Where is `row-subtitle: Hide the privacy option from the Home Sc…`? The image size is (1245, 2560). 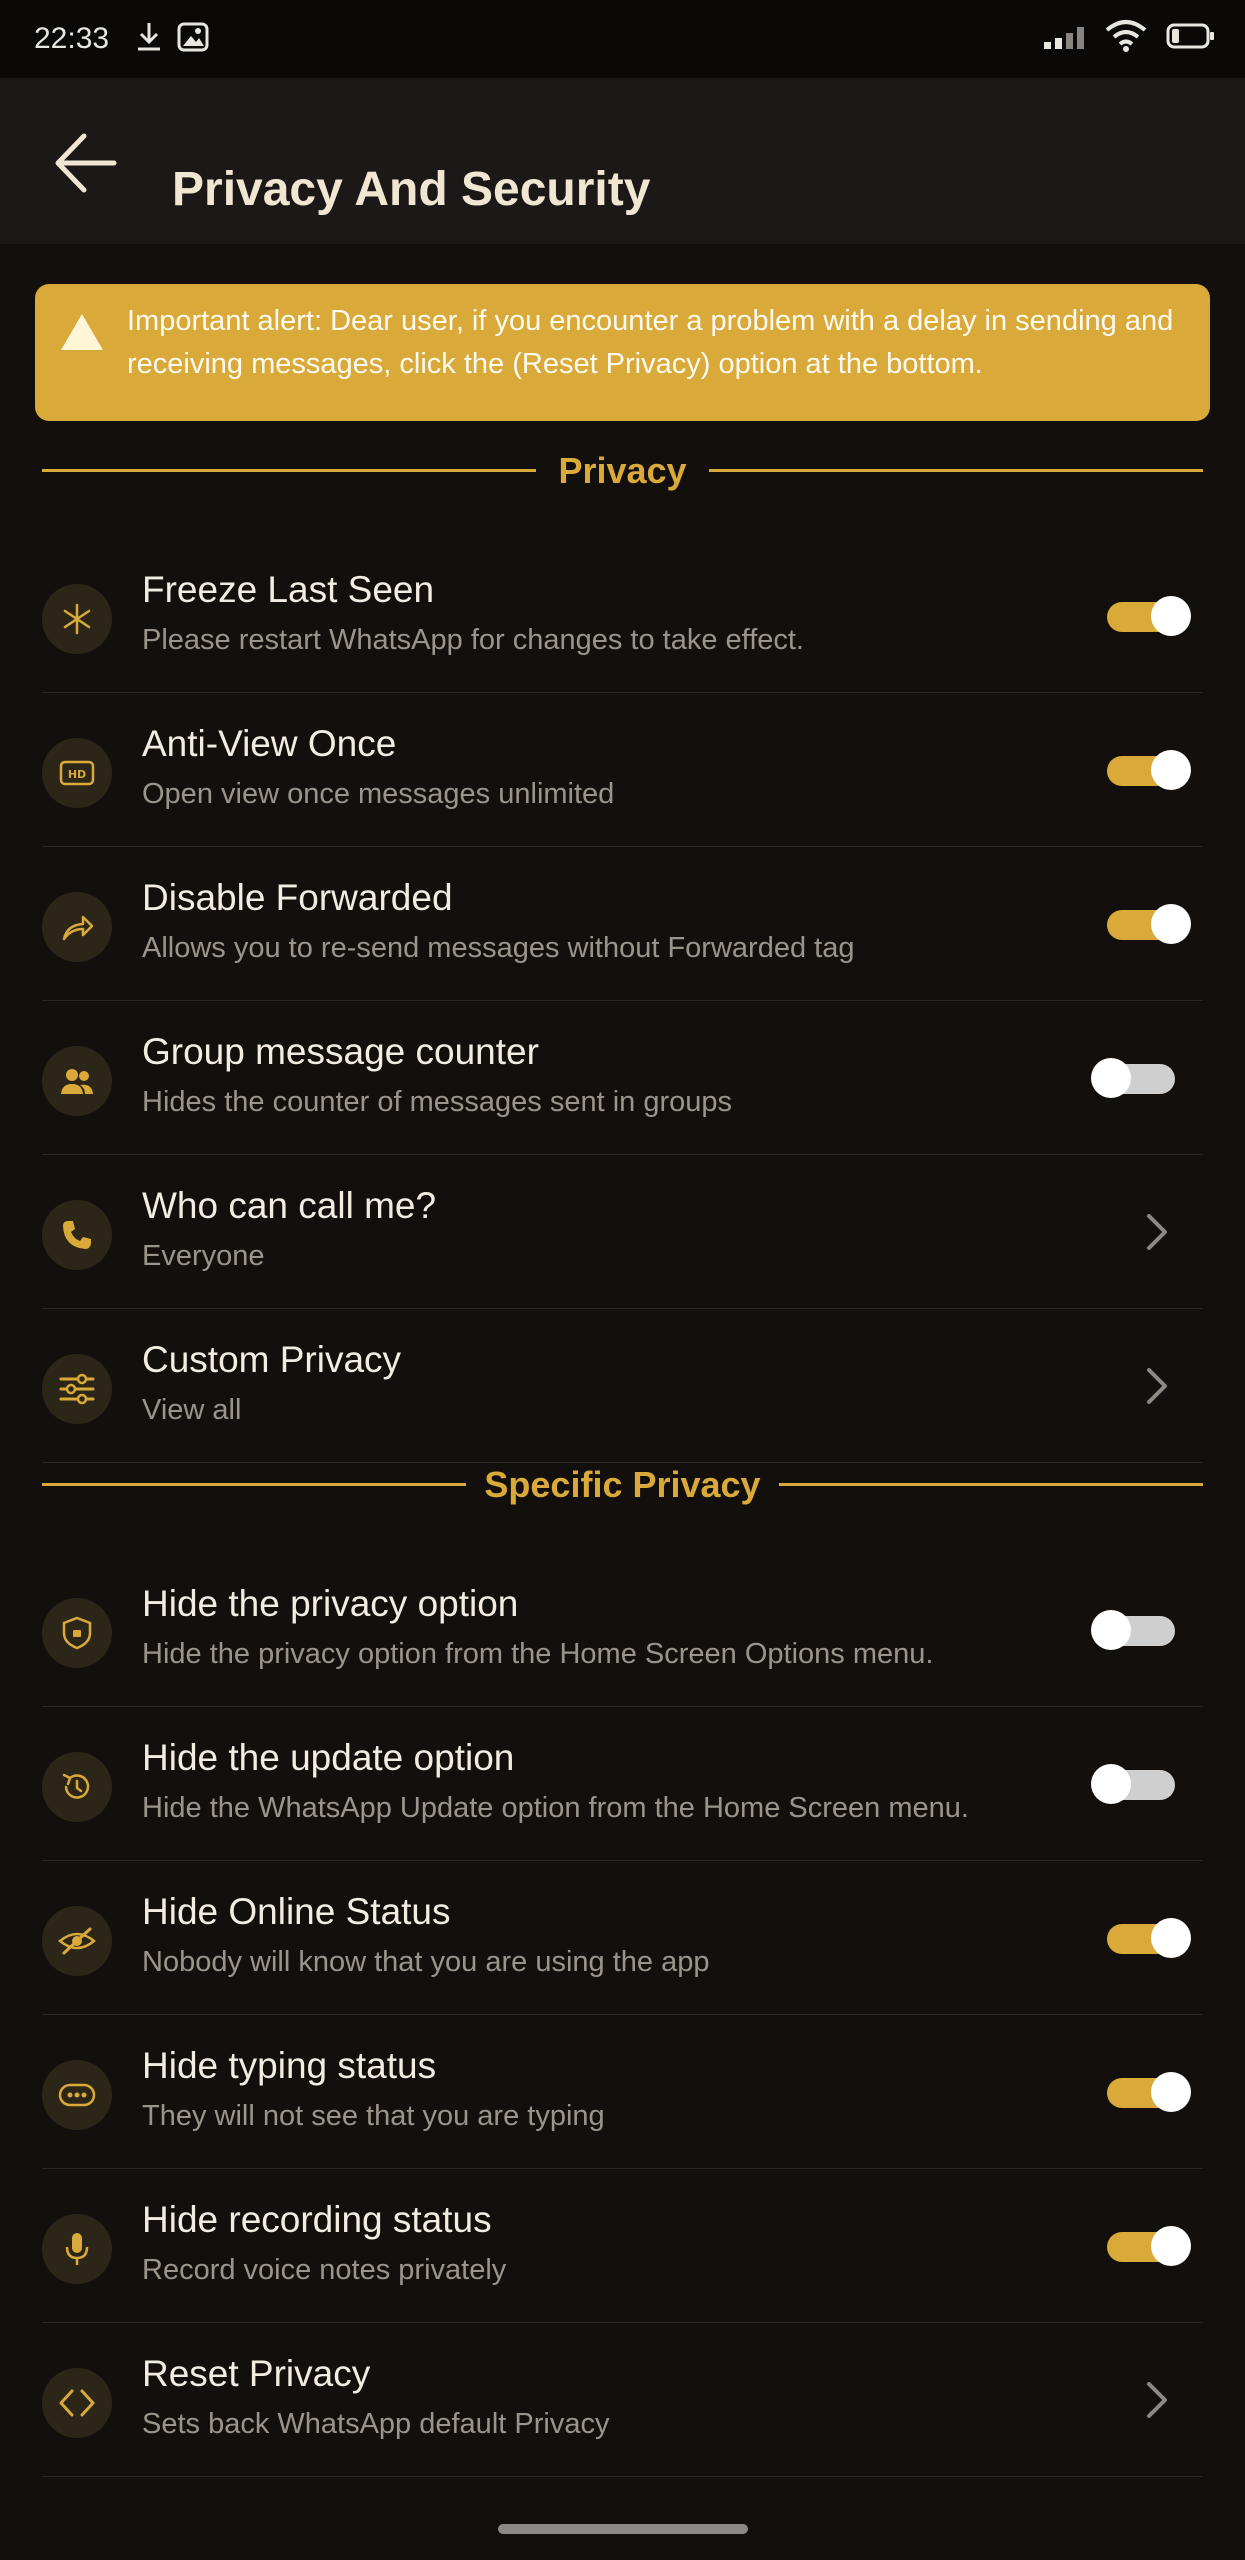
row-subtitle: Hide the privacy option from the Home Sc… is located at coordinates (538, 1654).